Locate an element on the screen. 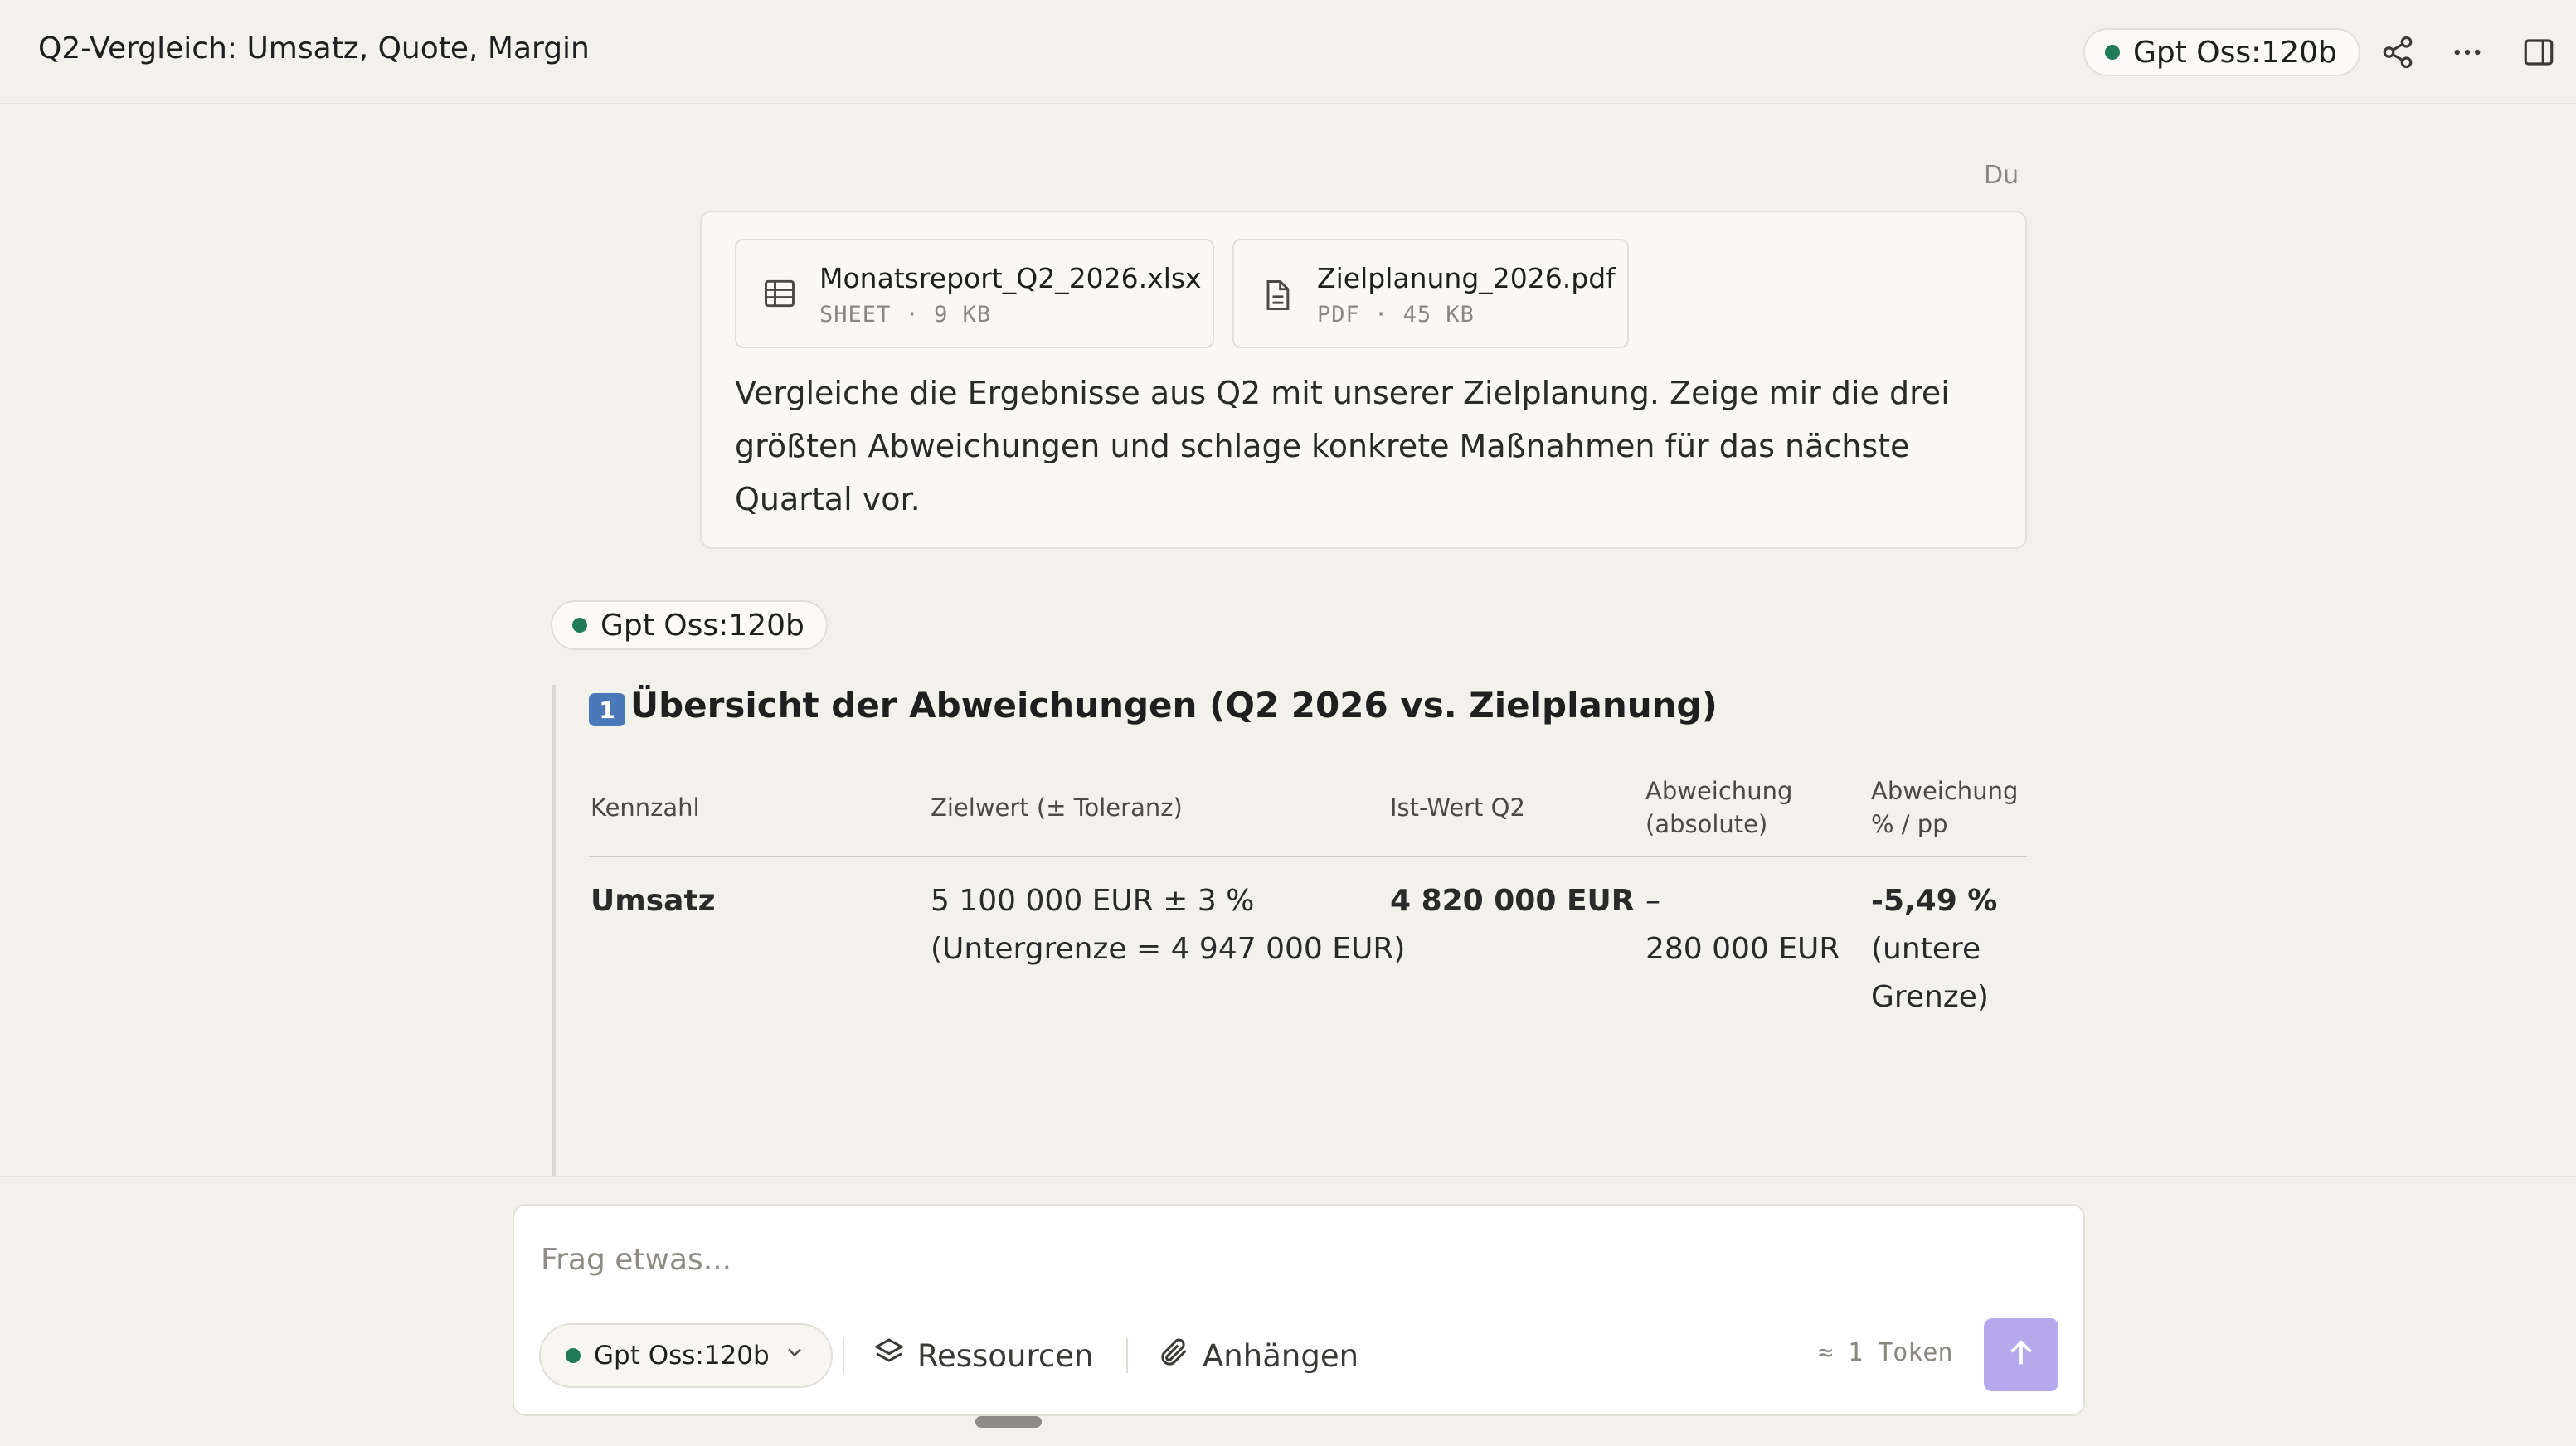 This screenshot has height=1446, width=2576. attachment-card: Monatsreport_Q2_2026.xlsx SHEET · 9 KB is located at coordinates (975, 293).